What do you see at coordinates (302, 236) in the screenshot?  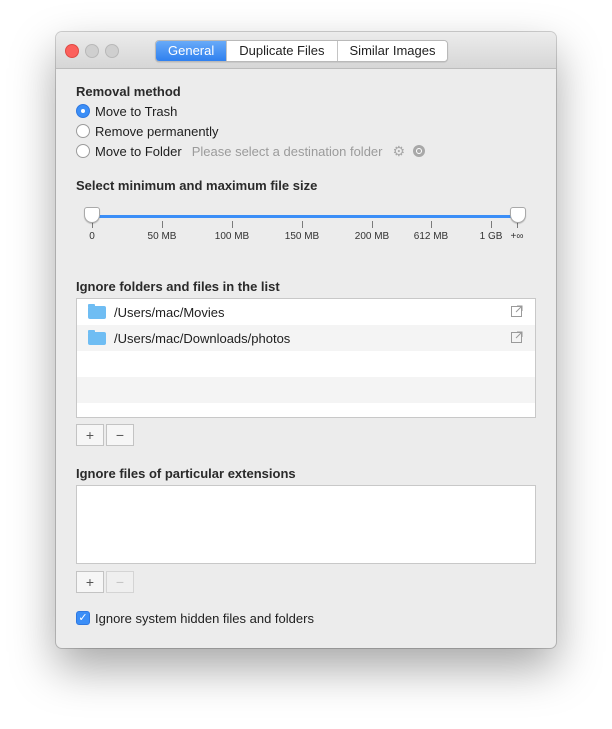 I see `tick-label: 150 MB` at bounding box center [302, 236].